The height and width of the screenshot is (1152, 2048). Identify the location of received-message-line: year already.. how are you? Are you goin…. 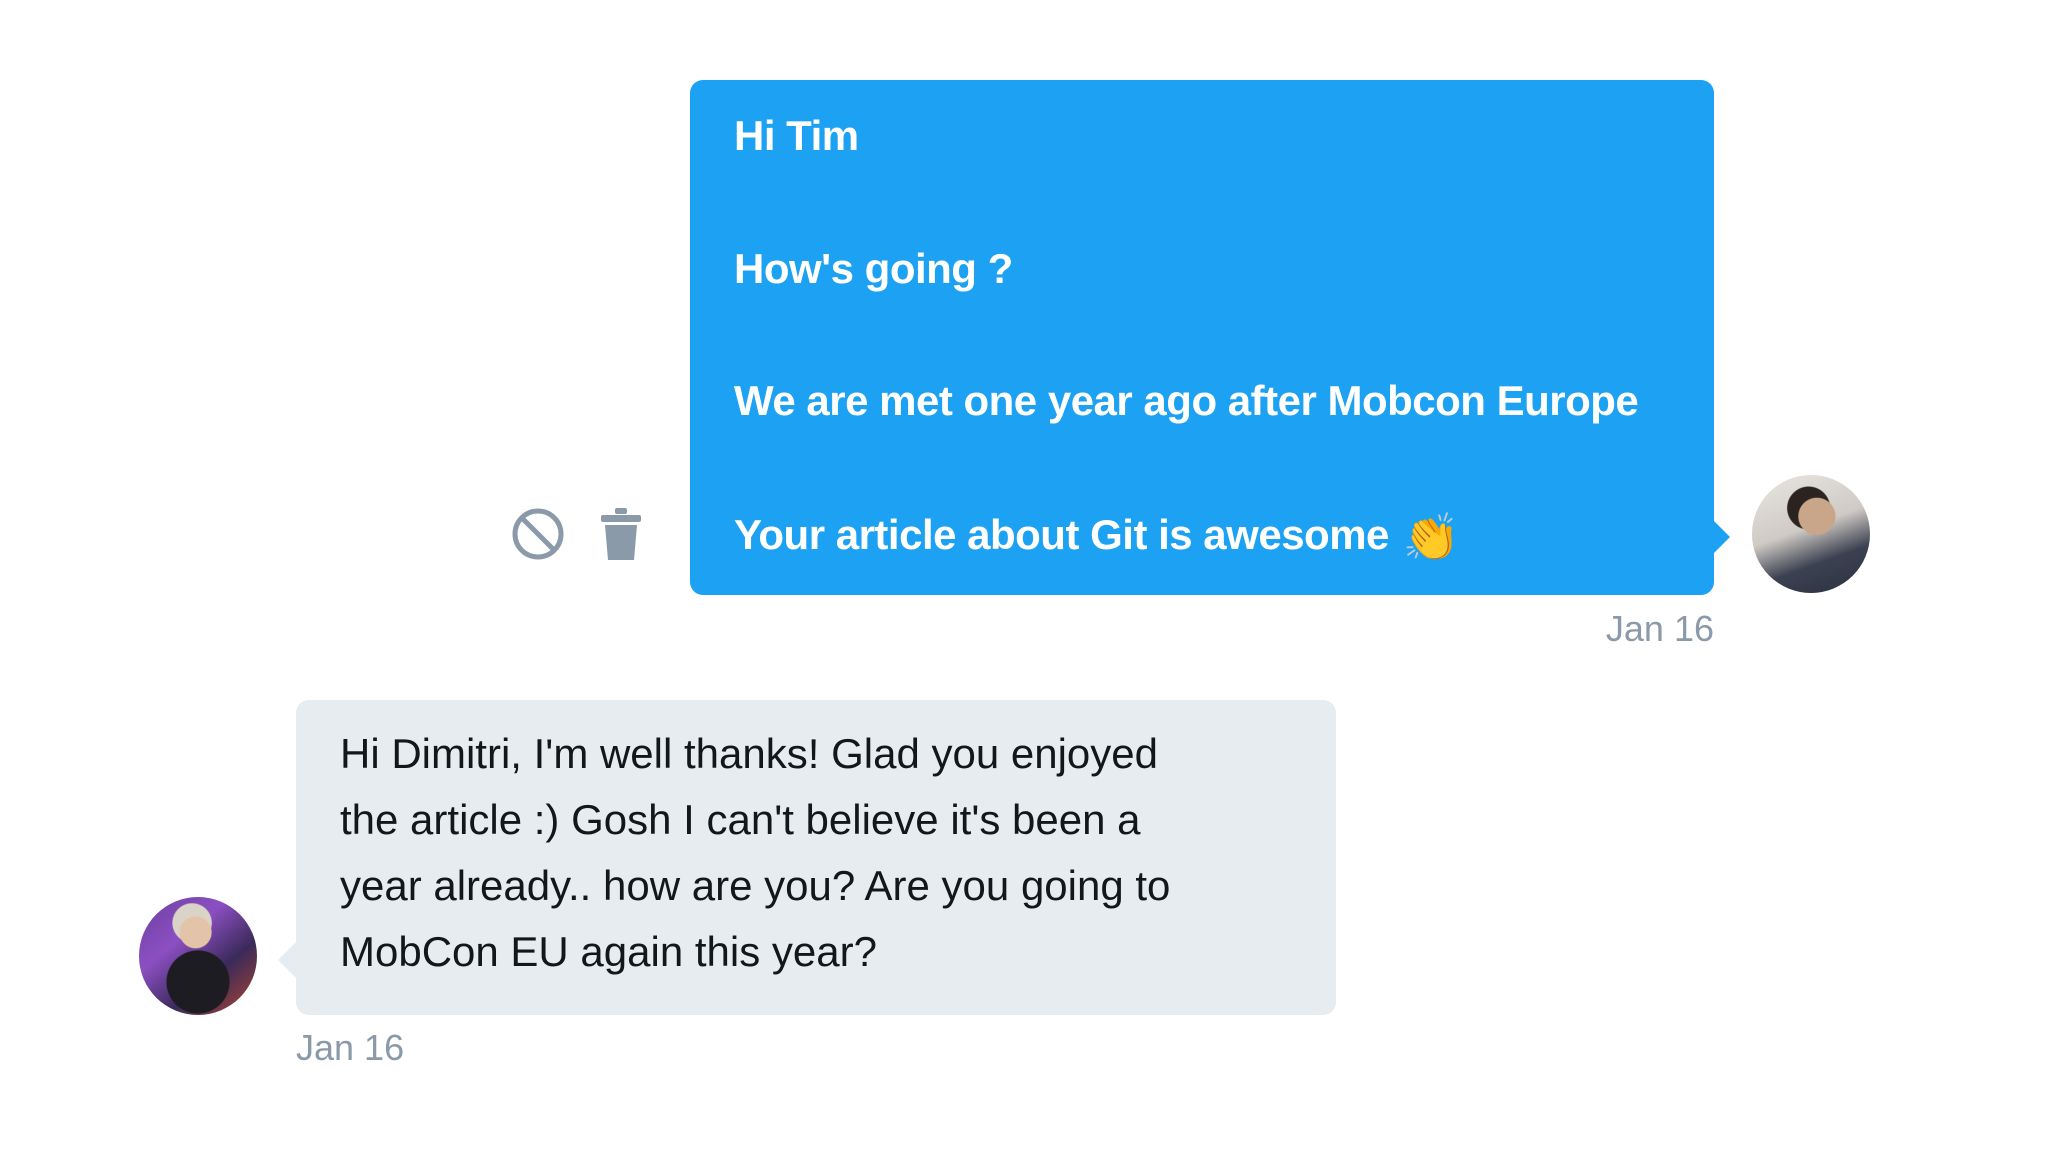
(755, 885).